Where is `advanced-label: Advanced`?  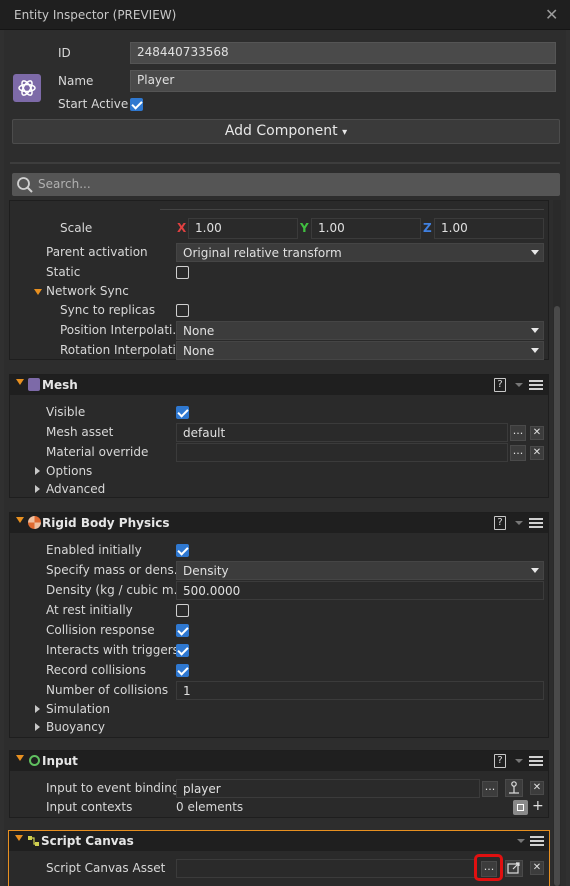
advanced-label: Advanced is located at coordinates (75, 489).